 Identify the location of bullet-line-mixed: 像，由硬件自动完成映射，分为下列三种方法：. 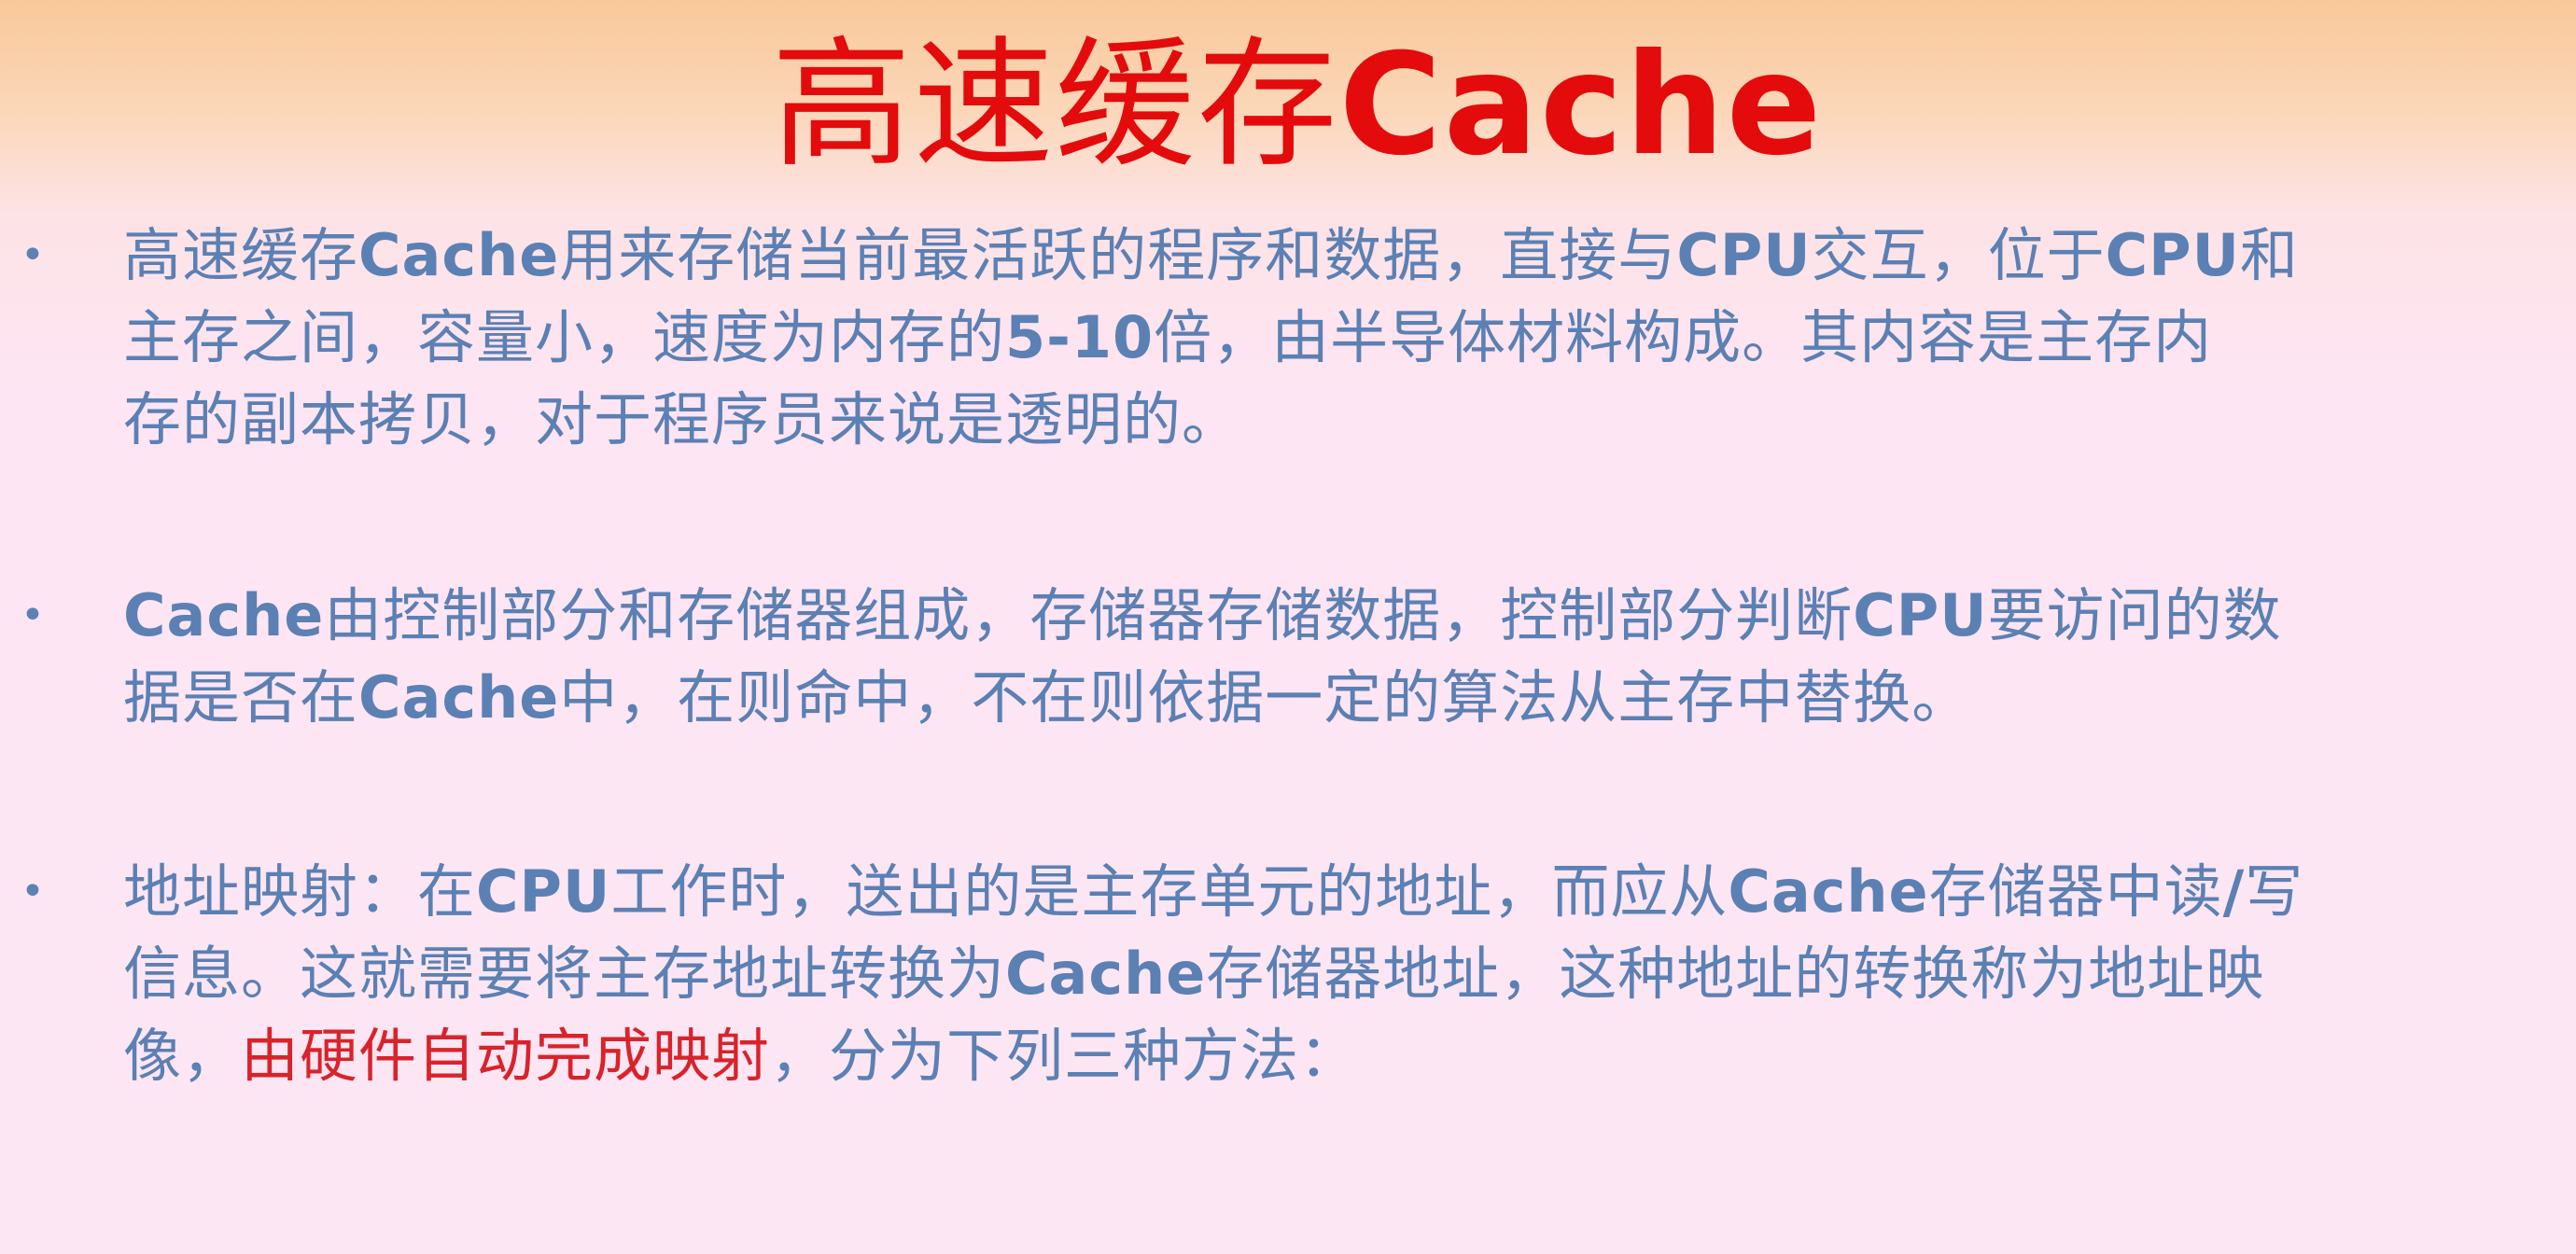
(1318, 1056).